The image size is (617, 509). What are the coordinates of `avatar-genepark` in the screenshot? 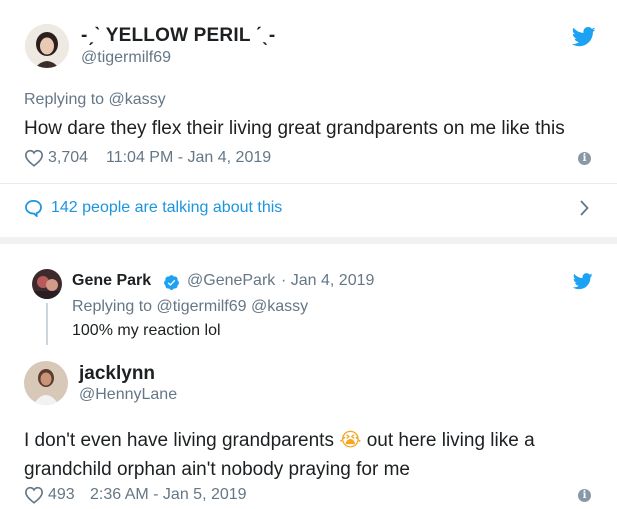 It's located at (47, 284).